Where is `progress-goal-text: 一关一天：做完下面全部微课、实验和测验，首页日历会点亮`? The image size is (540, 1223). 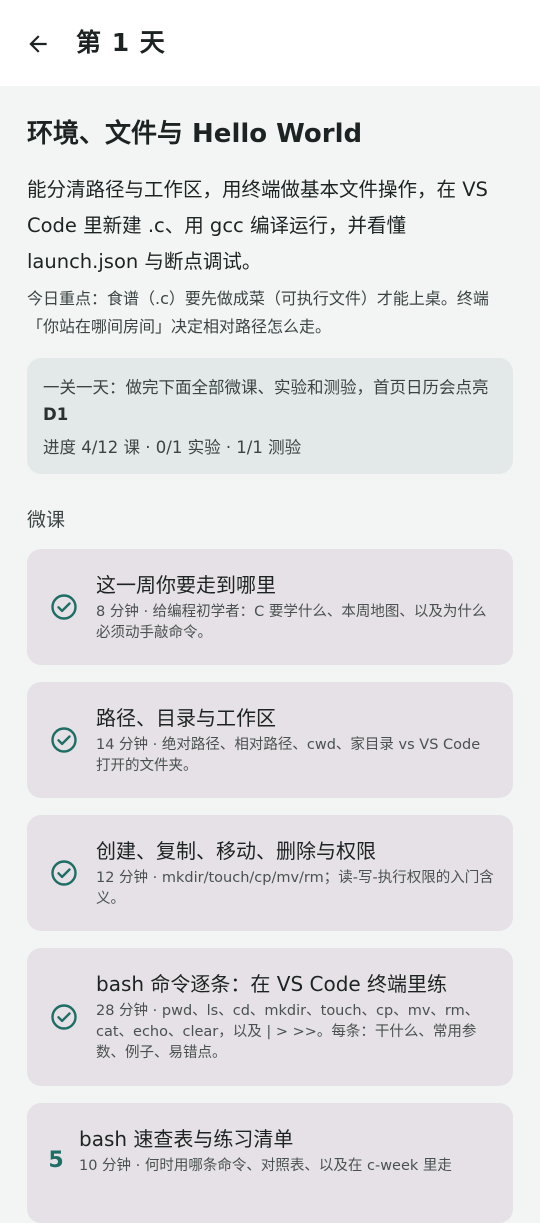 progress-goal-text: 一关一天：做完下面全部微课、实验和测验，首页日历会点亮 is located at coordinates (266, 387).